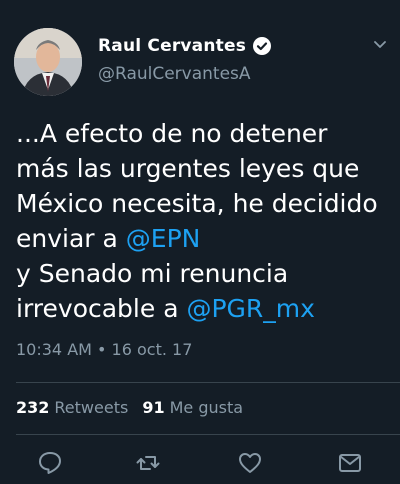  I want to click on avatar, so click(48, 62).